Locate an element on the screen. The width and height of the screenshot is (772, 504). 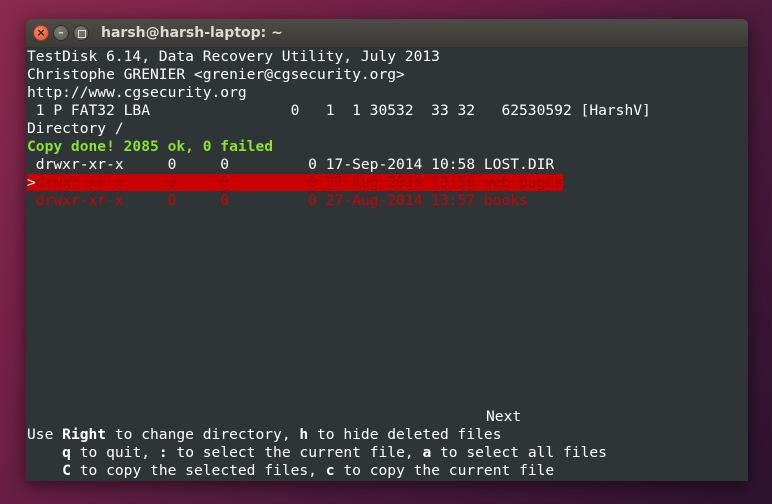
current-directory: Directory / is located at coordinates (75, 128).